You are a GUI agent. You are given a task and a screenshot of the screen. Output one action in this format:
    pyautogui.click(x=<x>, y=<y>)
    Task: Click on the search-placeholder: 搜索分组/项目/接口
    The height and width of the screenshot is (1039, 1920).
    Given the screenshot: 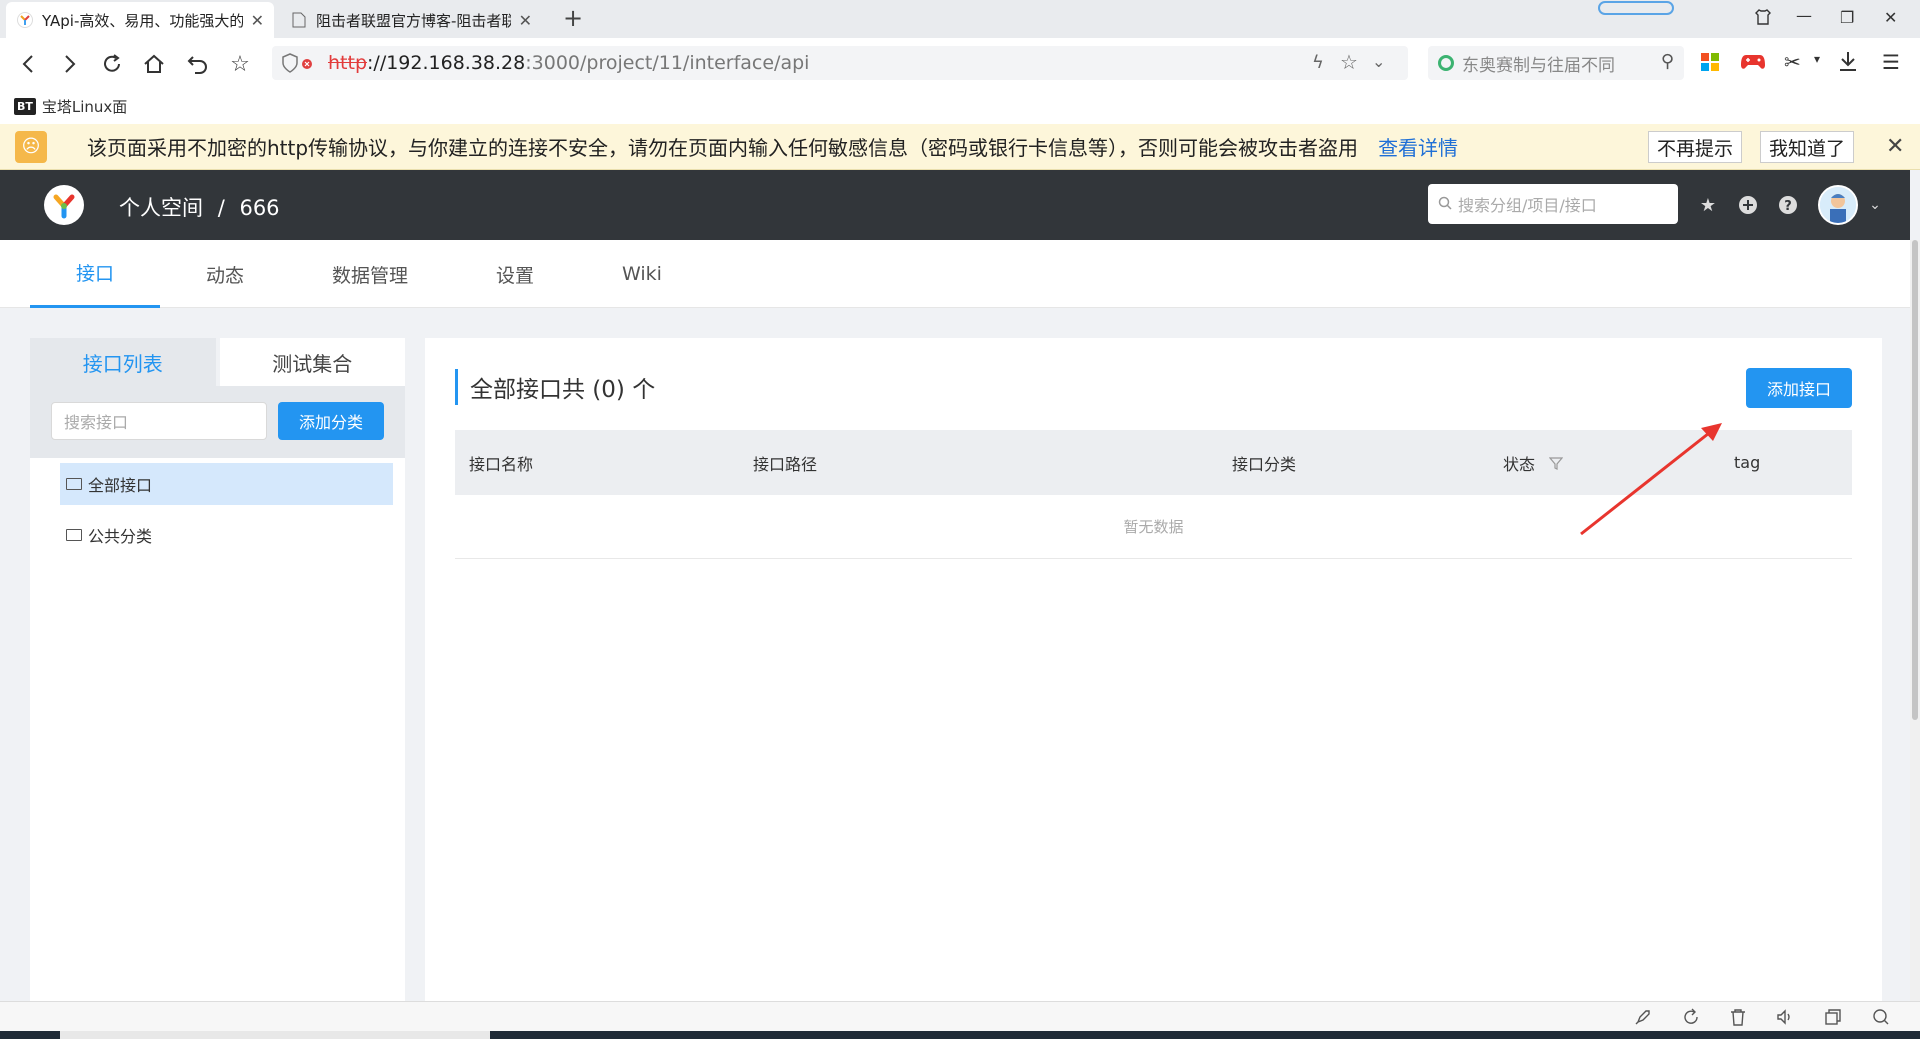 What is the action you would take?
    pyautogui.click(x=1527, y=205)
    